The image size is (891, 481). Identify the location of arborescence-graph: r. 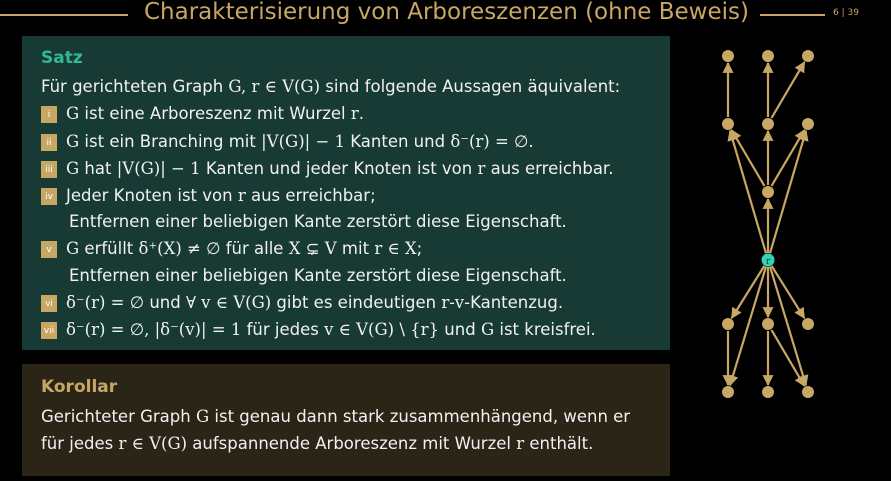
(768, 224).